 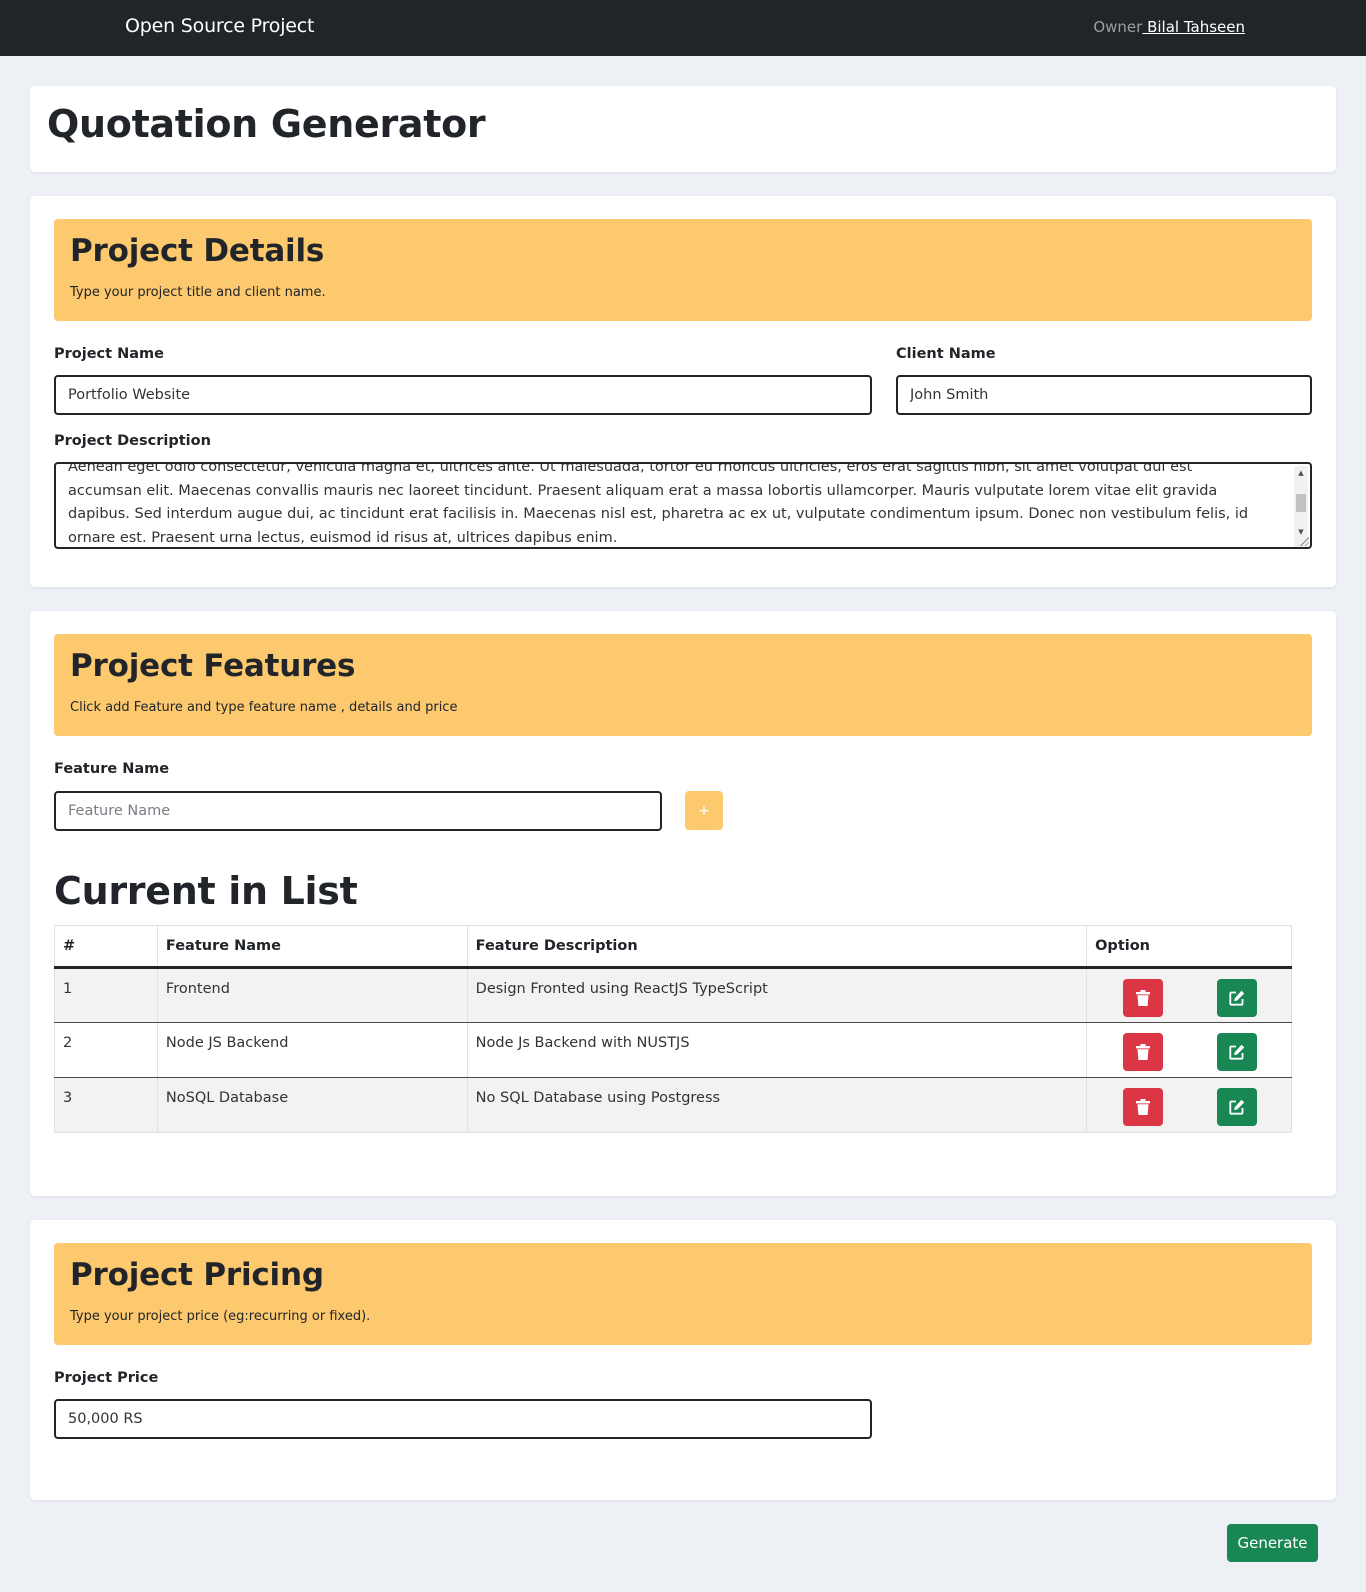 I want to click on description-scrollbar: ▲ ▼, so click(x=1301, y=506).